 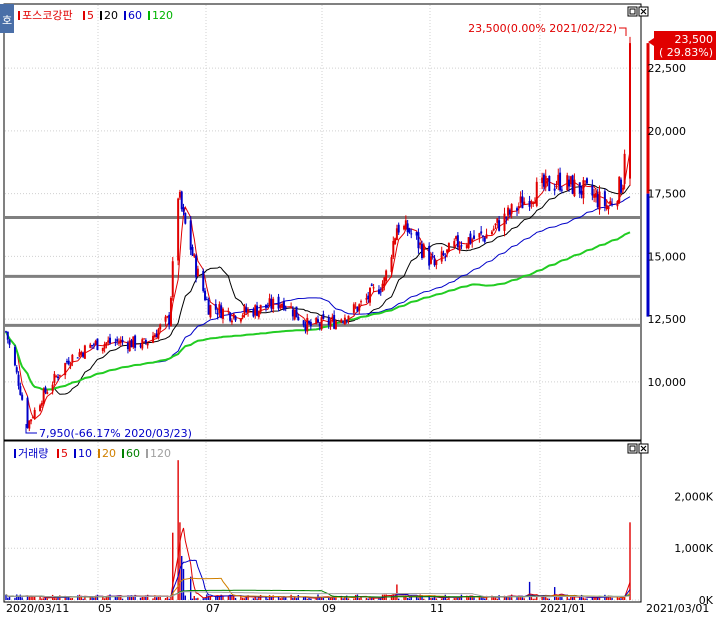 I want to click on panel-tag: 호, so click(x=7, y=20).